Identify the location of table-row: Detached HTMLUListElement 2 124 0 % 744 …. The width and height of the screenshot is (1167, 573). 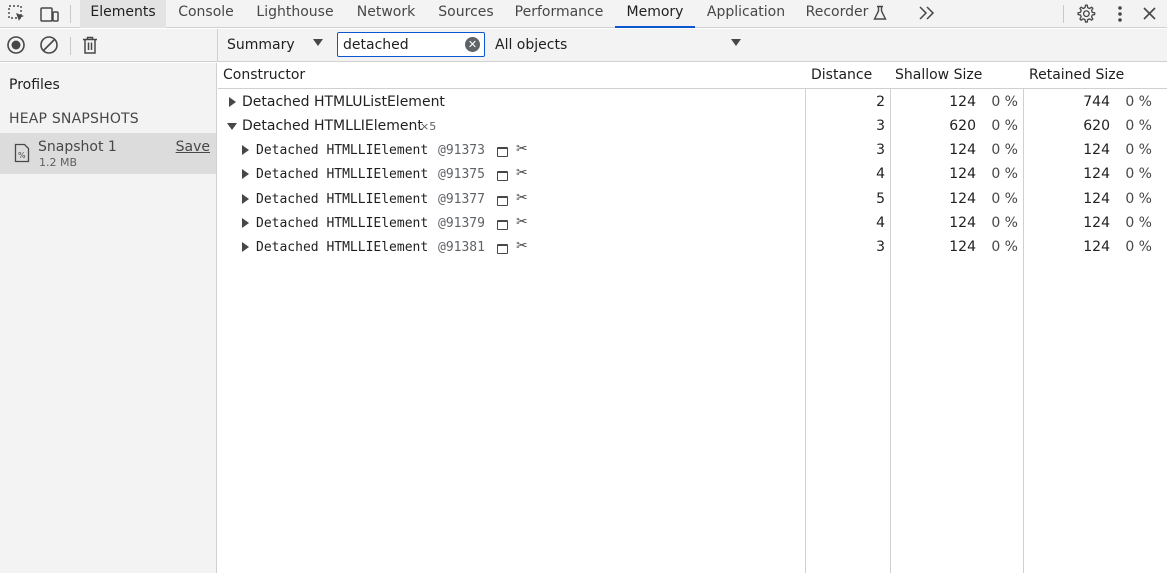
(692, 102).